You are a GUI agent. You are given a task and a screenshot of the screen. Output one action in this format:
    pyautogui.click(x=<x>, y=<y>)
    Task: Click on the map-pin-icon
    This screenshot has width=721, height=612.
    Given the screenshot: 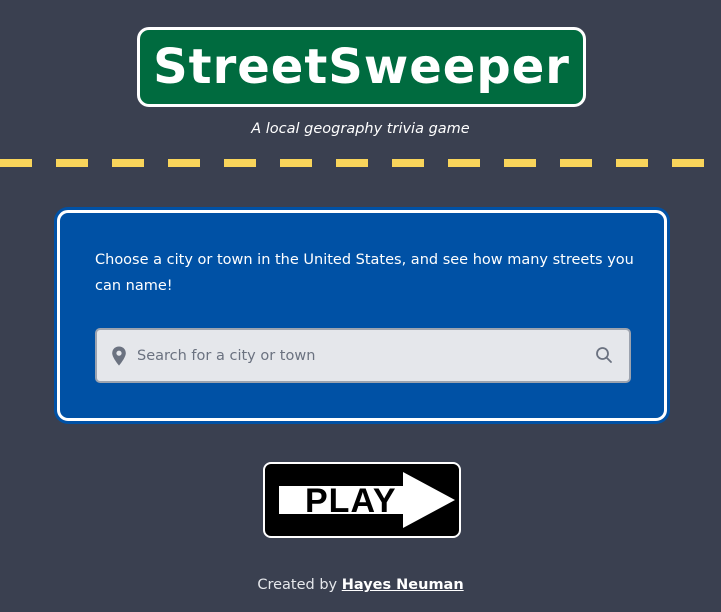 What is the action you would take?
    pyautogui.click(x=119, y=356)
    